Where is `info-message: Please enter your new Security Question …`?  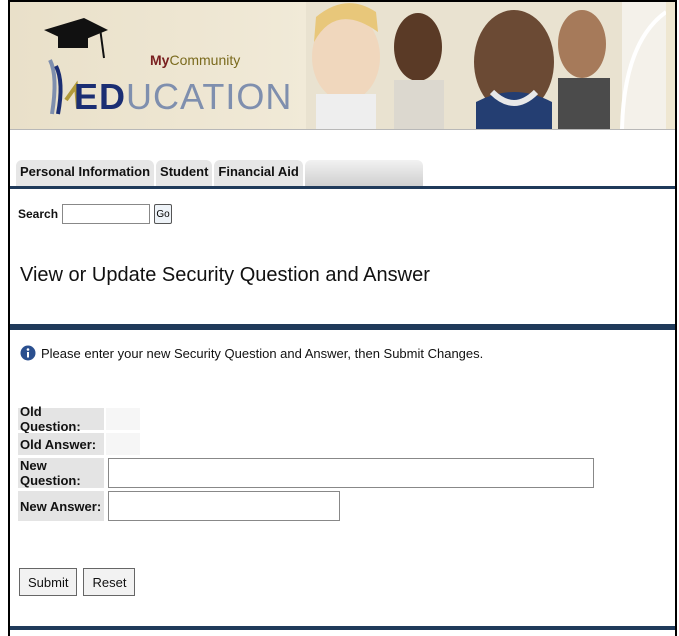
info-message: Please enter your new Security Question … is located at coordinates (251, 353).